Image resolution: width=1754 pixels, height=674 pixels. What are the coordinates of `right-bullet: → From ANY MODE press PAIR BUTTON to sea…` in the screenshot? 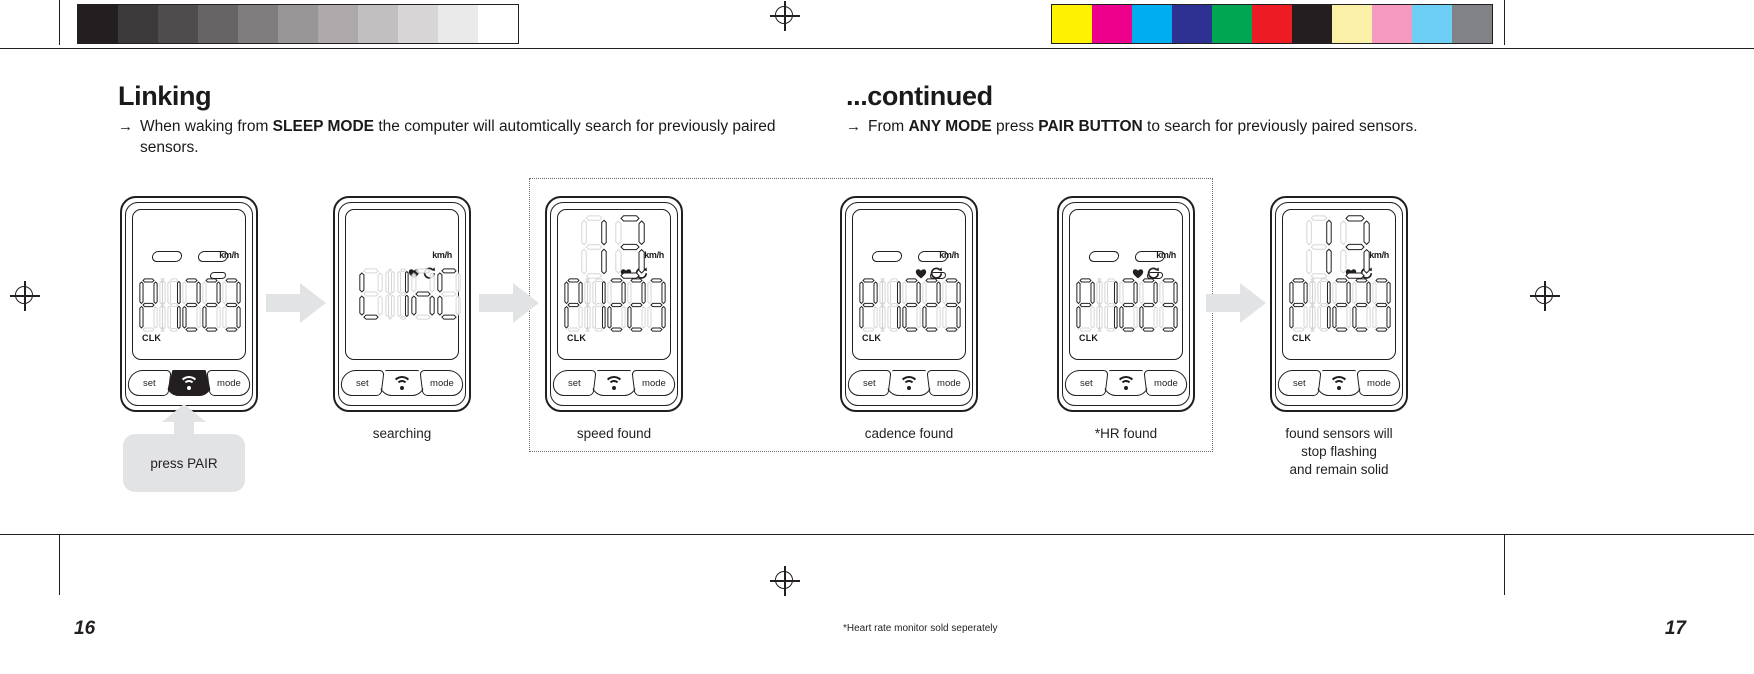 It's located at (1156, 127).